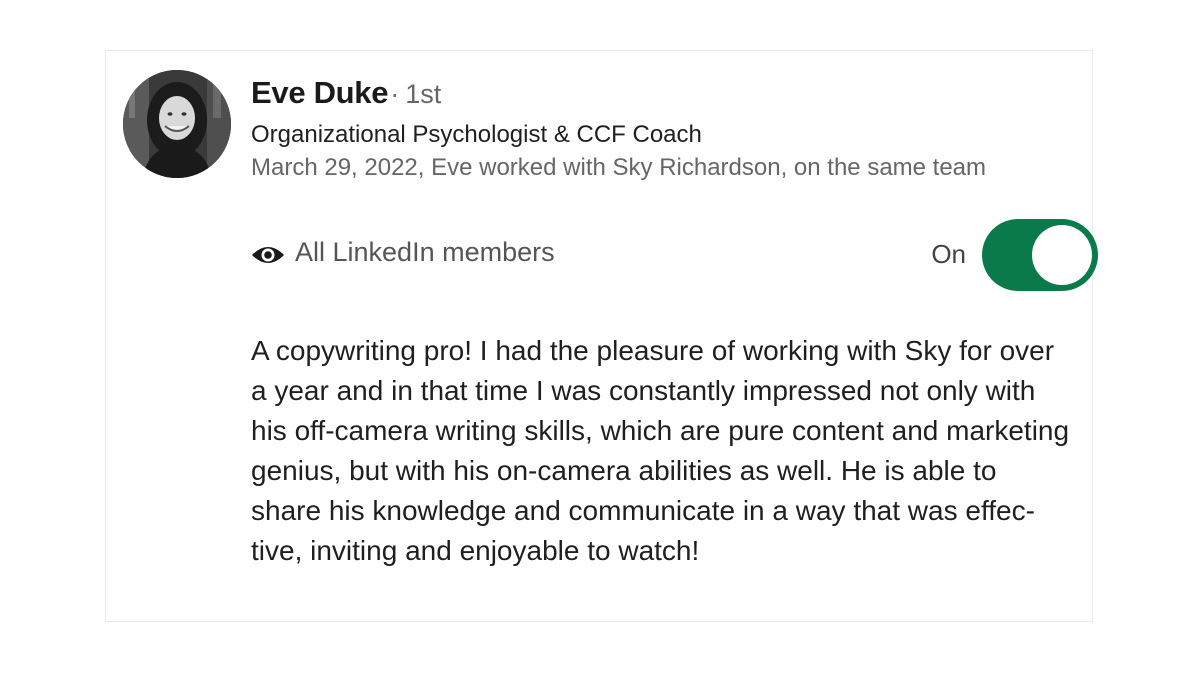  I want to click on connection-degree: 1st, so click(423, 94).